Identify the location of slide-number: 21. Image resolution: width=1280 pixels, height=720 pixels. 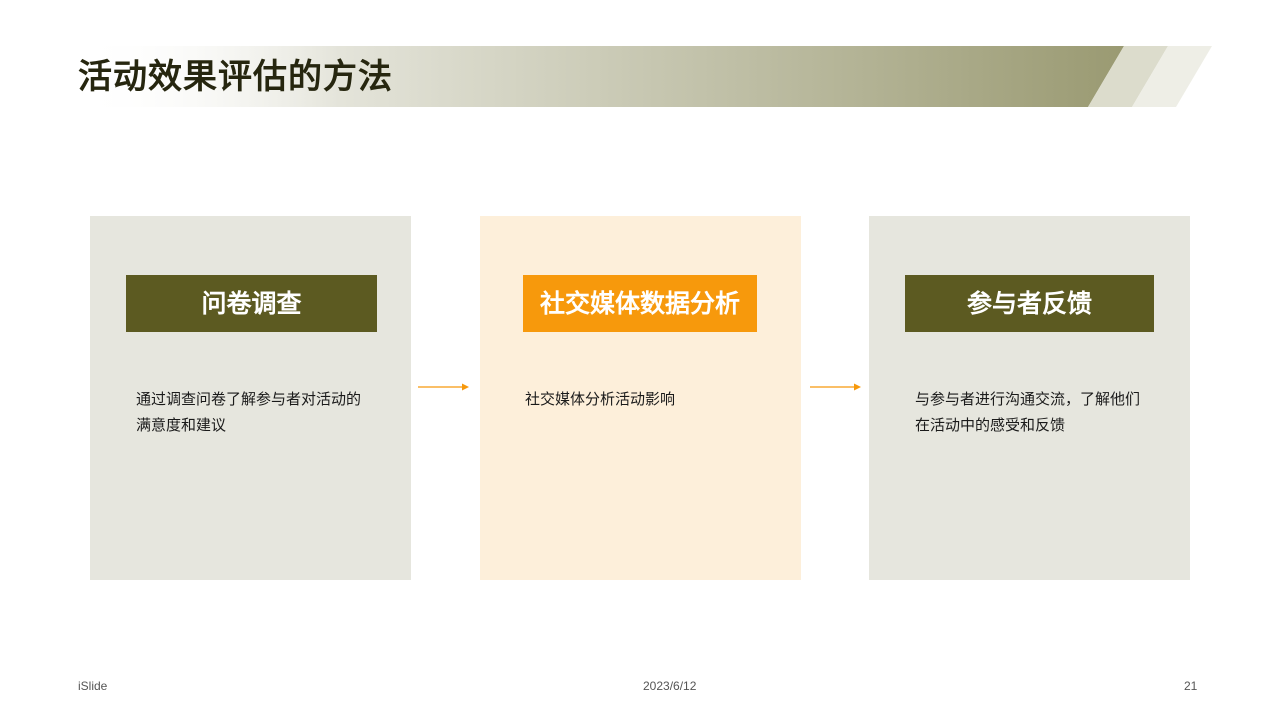
(1191, 686).